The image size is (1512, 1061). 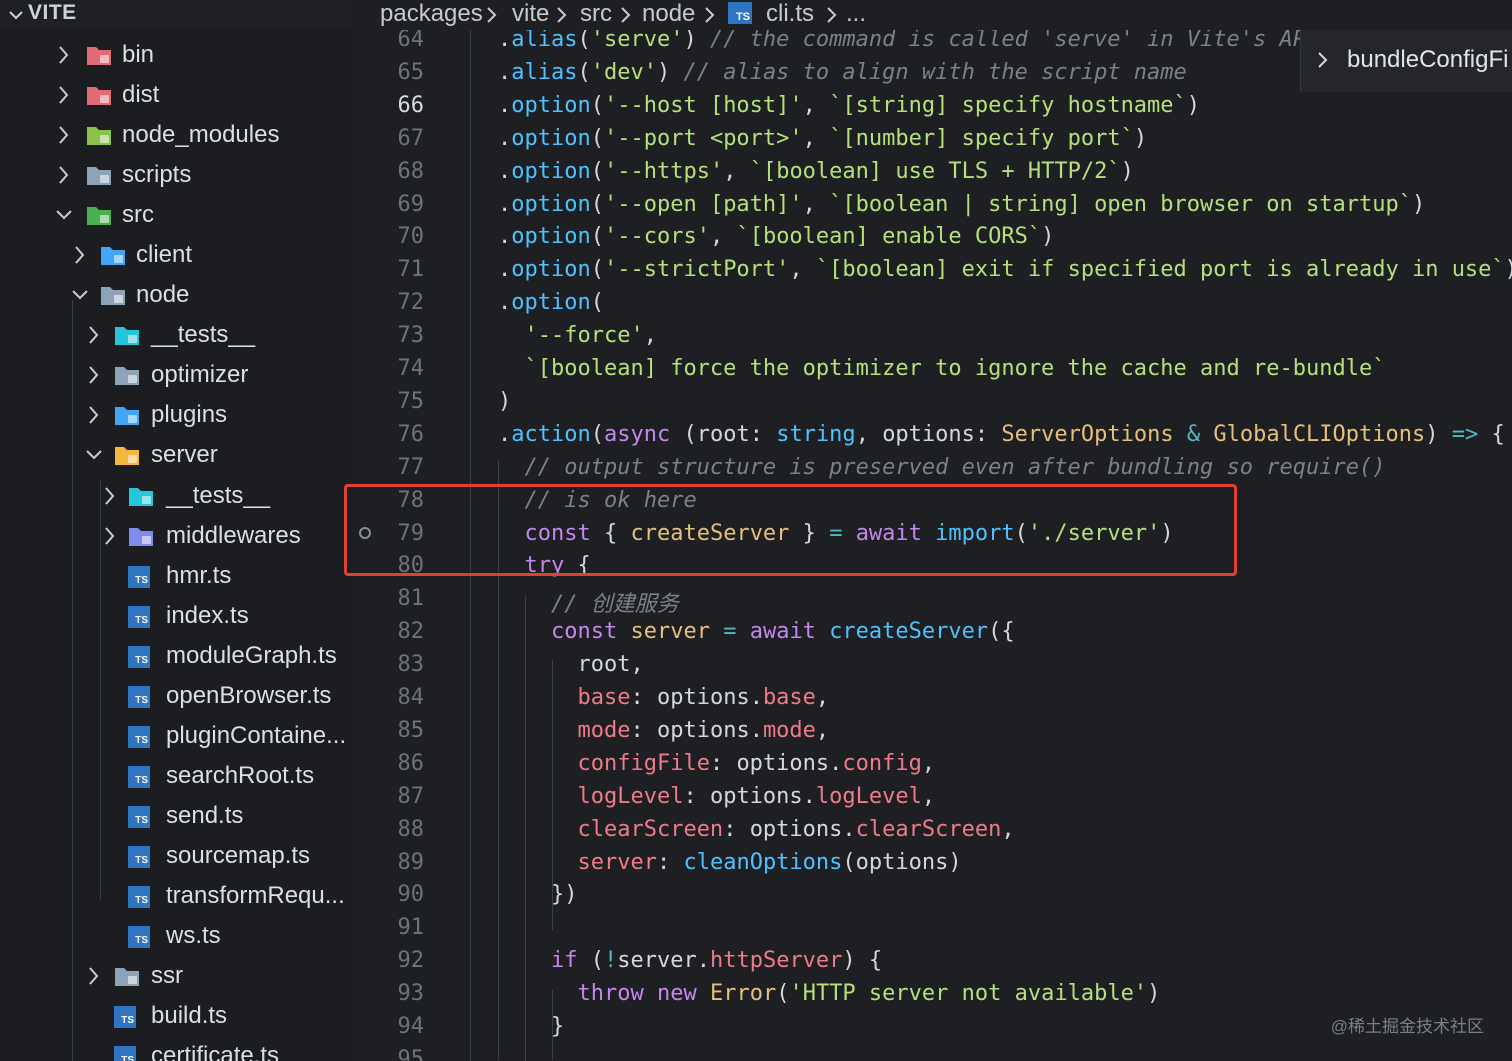 What do you see at coordinates (981, 138) in the screenshot?
I see `code-token: `[number] specify port`` at bounding box center [981, 138].